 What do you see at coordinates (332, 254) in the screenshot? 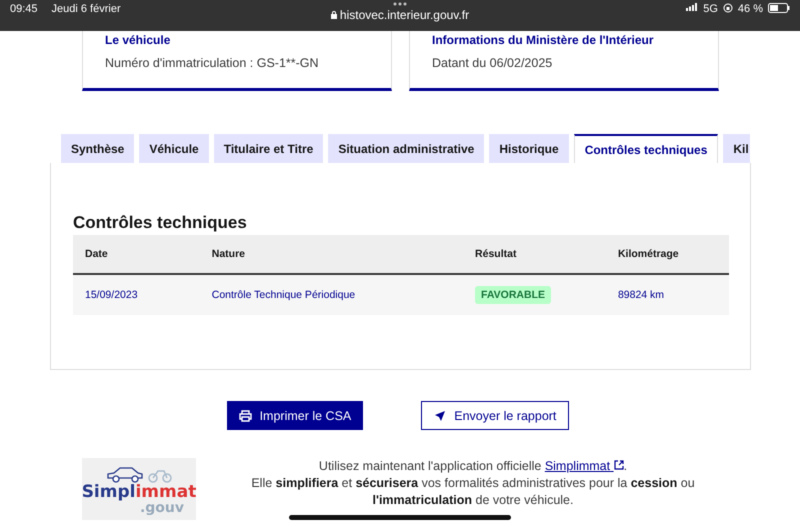
I see `column-header: Nature` at bounding box center [332, 254].